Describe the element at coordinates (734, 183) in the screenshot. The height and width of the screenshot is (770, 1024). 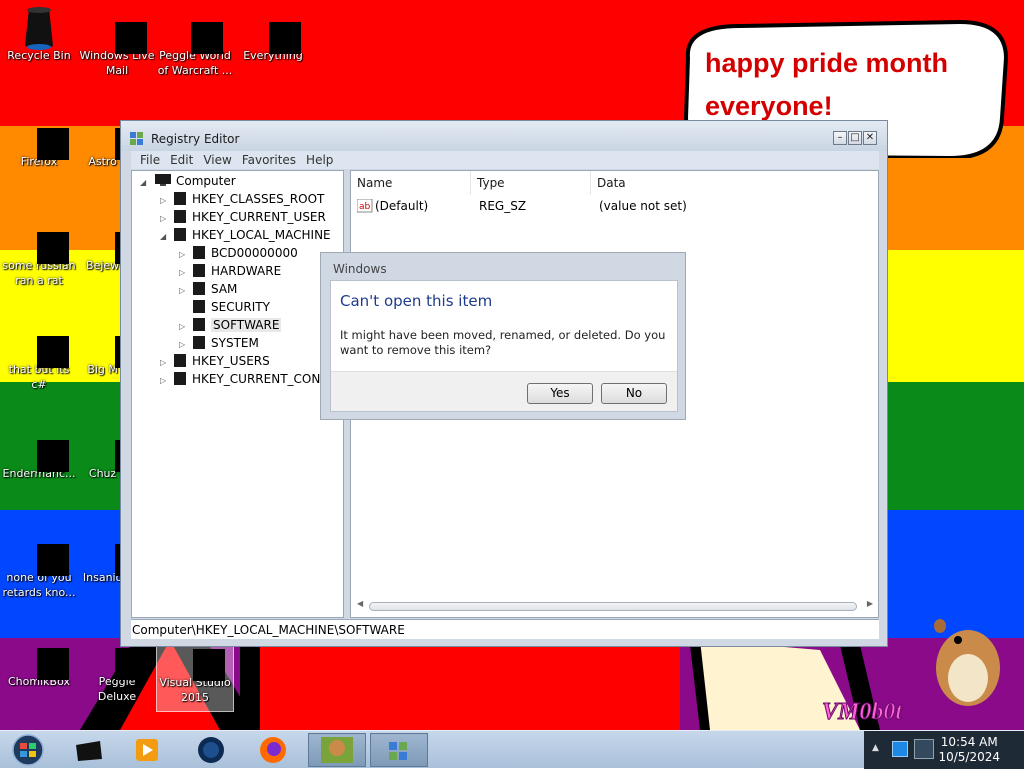
I see `column-header-data: Data` at that location.